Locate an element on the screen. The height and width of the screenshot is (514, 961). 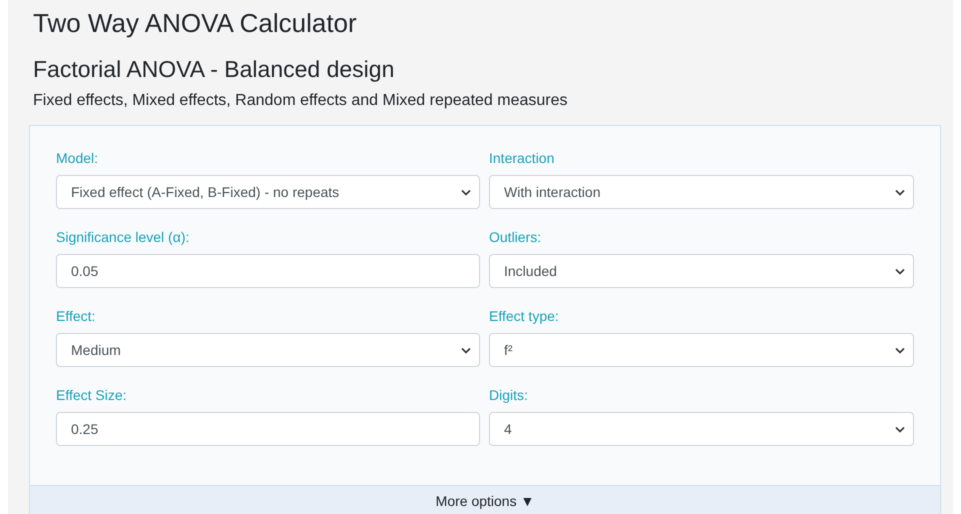
input-field: 0.25 is located at coordinates (268, 429).